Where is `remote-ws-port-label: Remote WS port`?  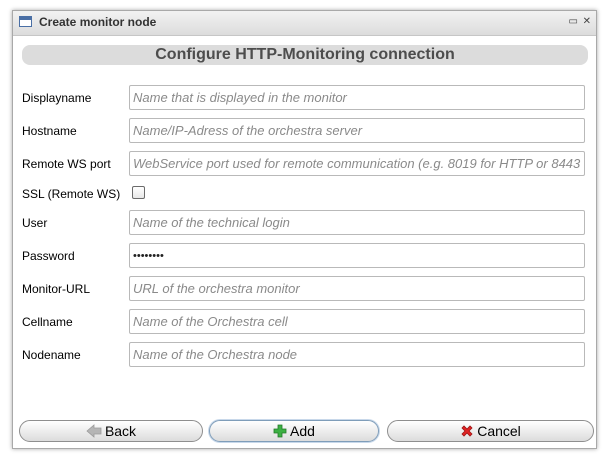
remote-ws-port-label: Remote WS port is located at coordinates (66, 164).